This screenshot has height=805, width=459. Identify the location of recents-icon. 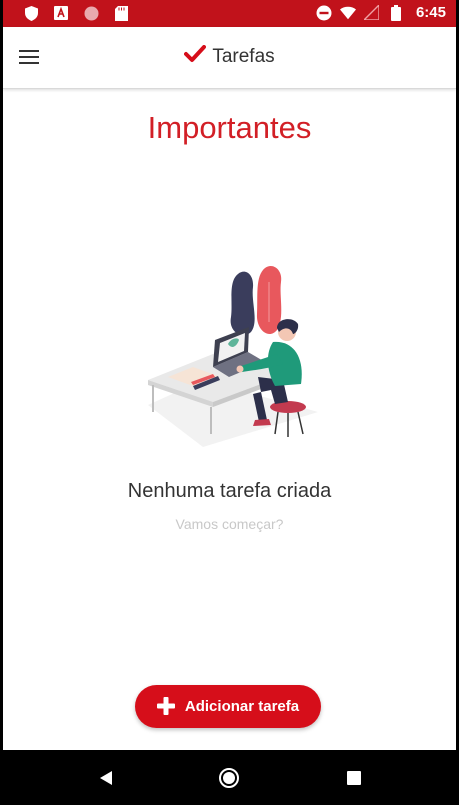
(354, 778).